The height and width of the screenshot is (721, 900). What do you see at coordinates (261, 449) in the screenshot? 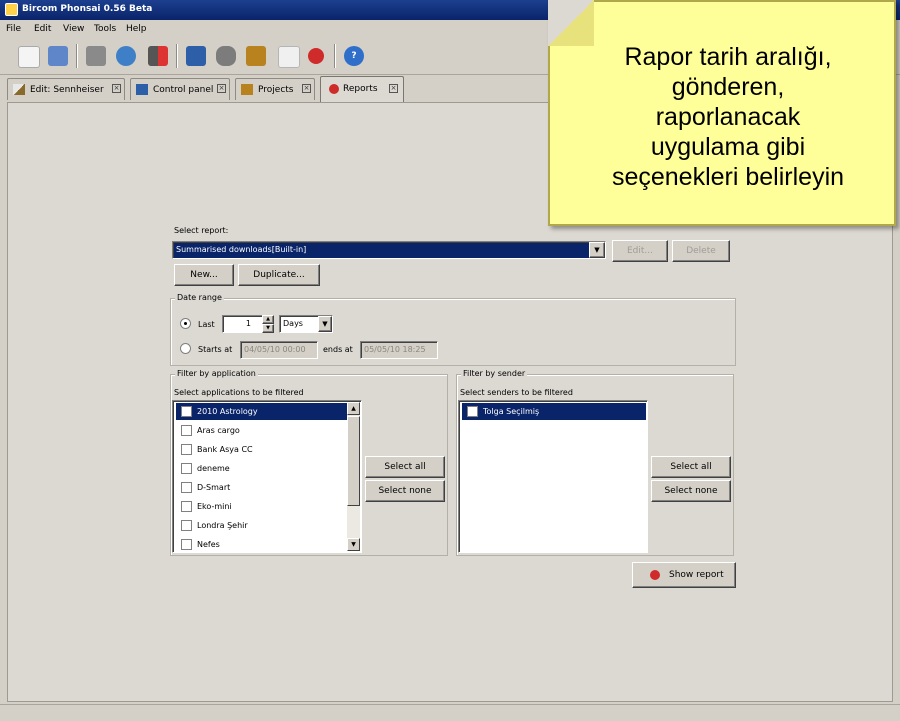
I see `list-item: Bank Asya CC` at bounding box center [261, 449].